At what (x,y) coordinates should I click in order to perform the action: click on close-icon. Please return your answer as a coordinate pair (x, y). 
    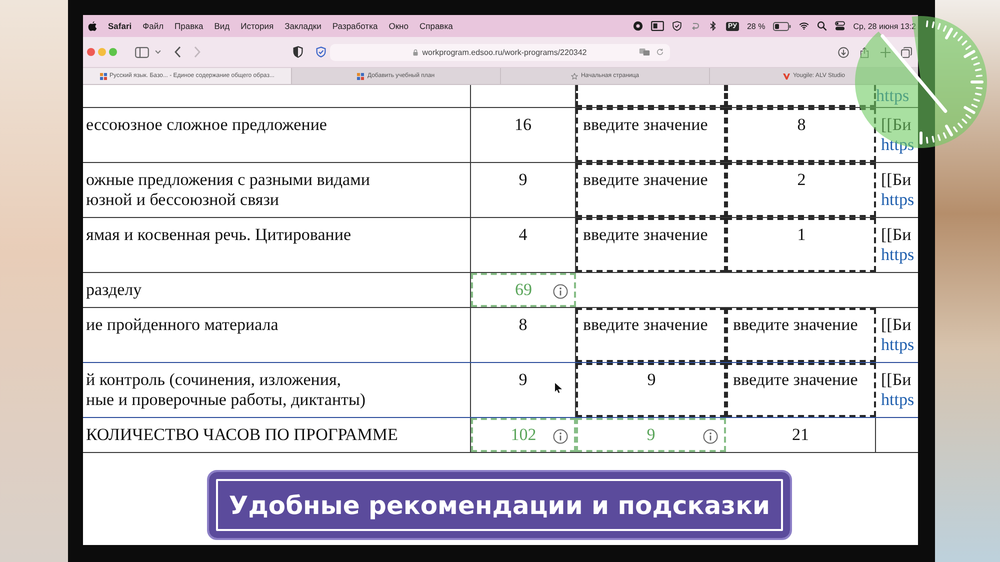
    Looking at the image, I should click on (91, 52).